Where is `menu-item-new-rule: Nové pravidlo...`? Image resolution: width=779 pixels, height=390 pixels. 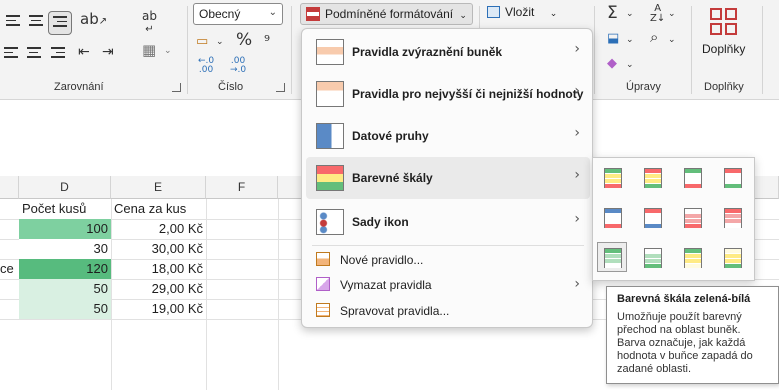
menu-item-new-rule: Nové pravidlo... is located at coordinates (448, 260).